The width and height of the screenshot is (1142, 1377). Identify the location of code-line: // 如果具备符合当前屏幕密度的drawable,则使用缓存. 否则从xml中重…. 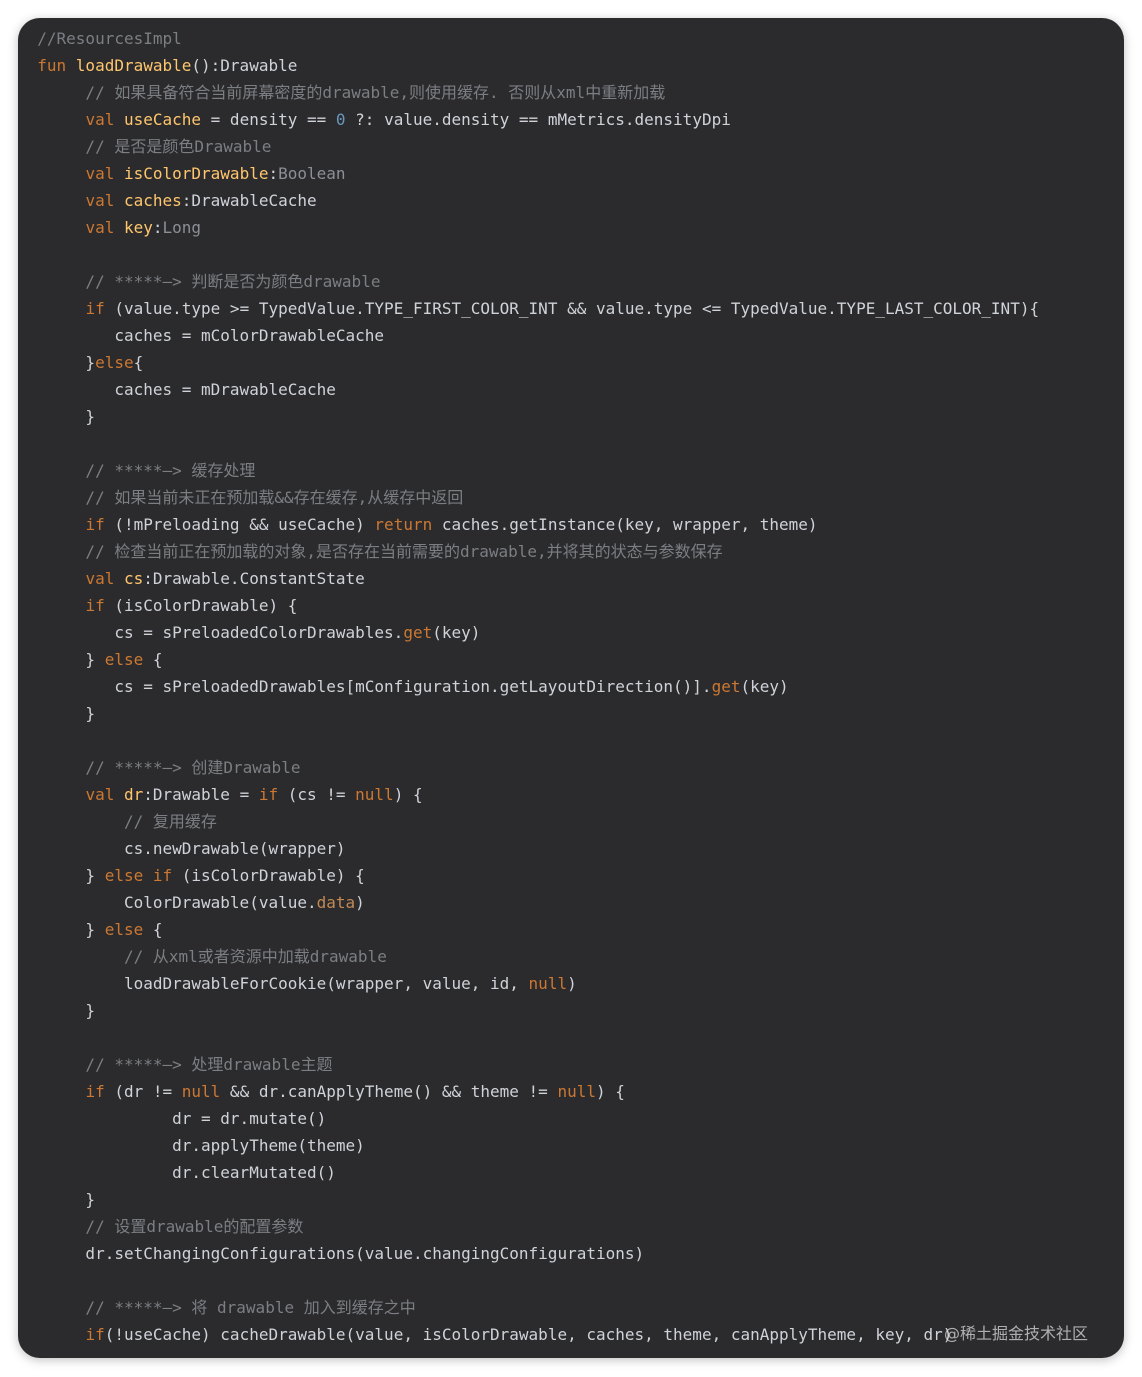
(528, 92).